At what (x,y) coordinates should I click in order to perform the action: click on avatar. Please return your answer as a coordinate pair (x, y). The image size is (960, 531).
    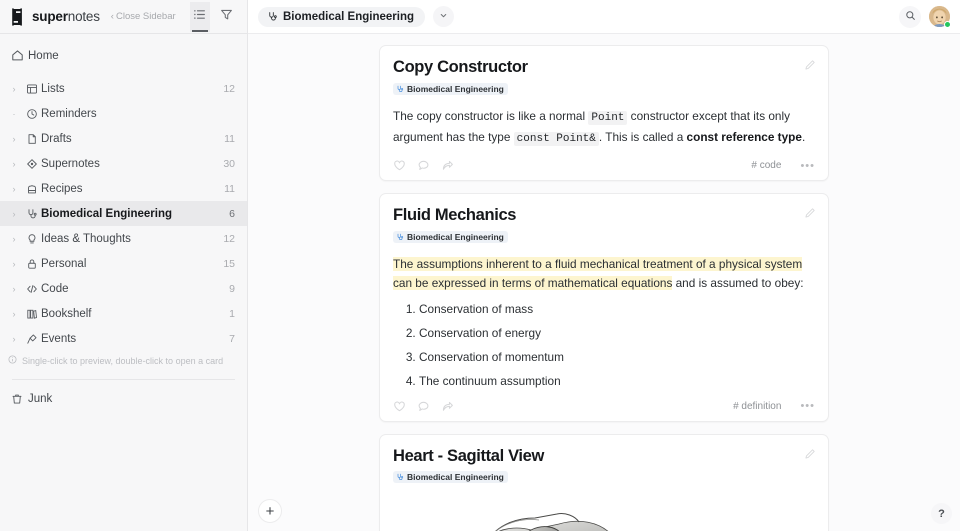
    Looking at the image, I should click on (940, 17).